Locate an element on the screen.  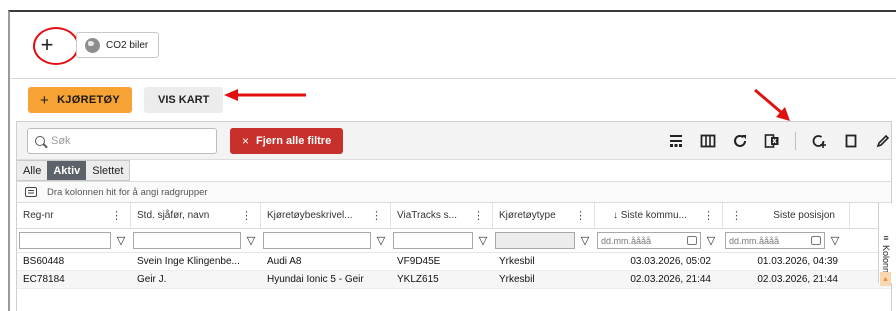
clear-filters-label: Fjern alle filtre is located at coordinates (294, 141).